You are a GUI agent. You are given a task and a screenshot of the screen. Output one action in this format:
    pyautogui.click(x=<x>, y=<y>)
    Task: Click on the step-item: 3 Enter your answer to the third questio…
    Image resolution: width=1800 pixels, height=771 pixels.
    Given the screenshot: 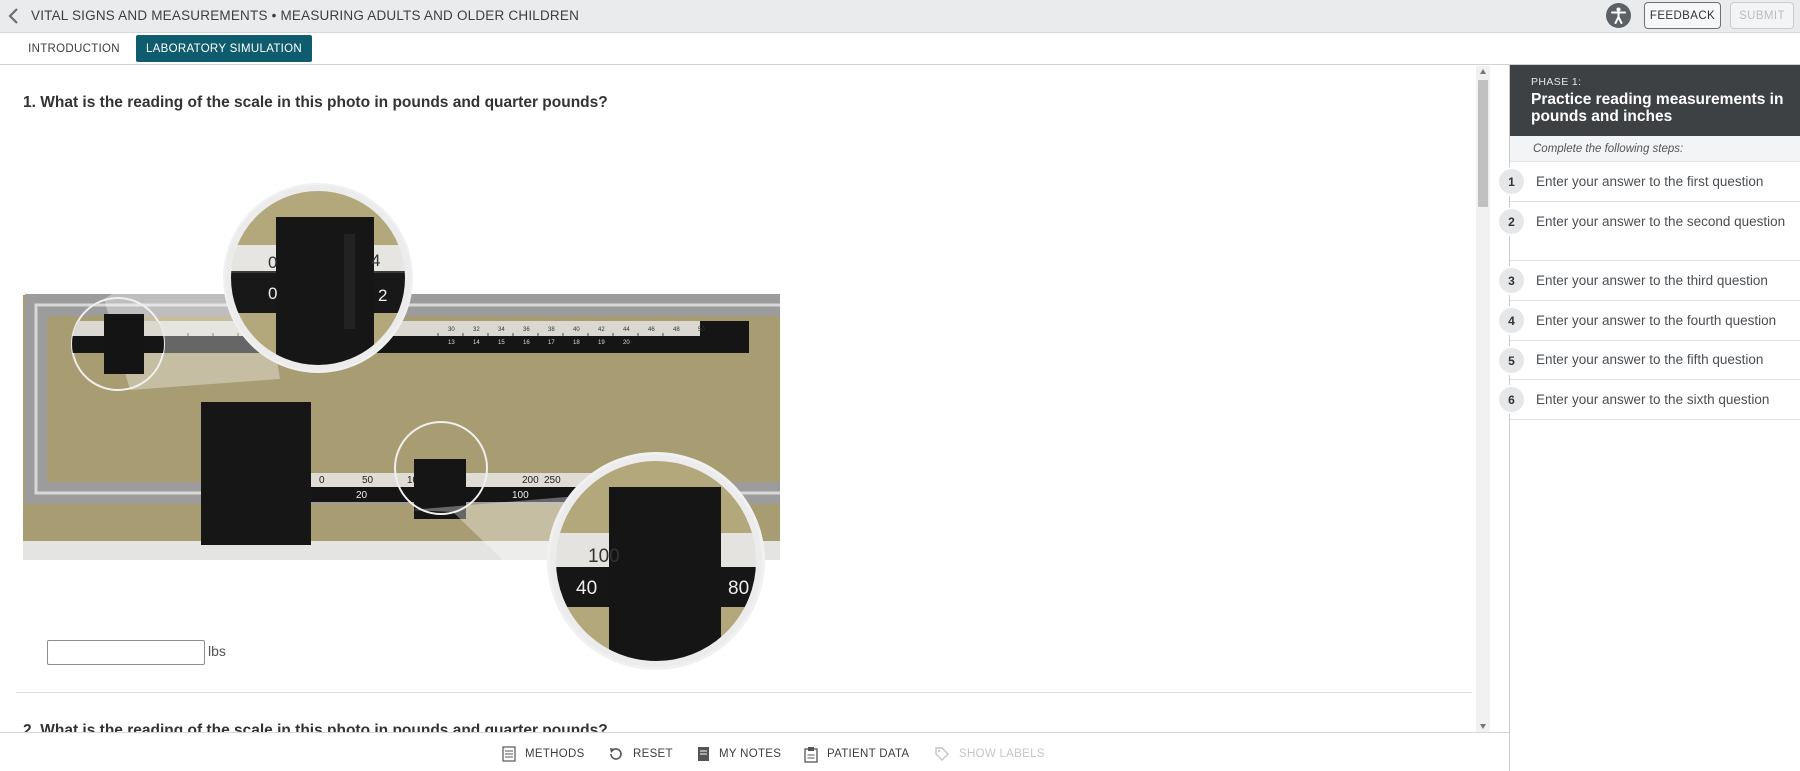 What is the action you would take?
    pyautogui.click(x=1648, y=281)
    